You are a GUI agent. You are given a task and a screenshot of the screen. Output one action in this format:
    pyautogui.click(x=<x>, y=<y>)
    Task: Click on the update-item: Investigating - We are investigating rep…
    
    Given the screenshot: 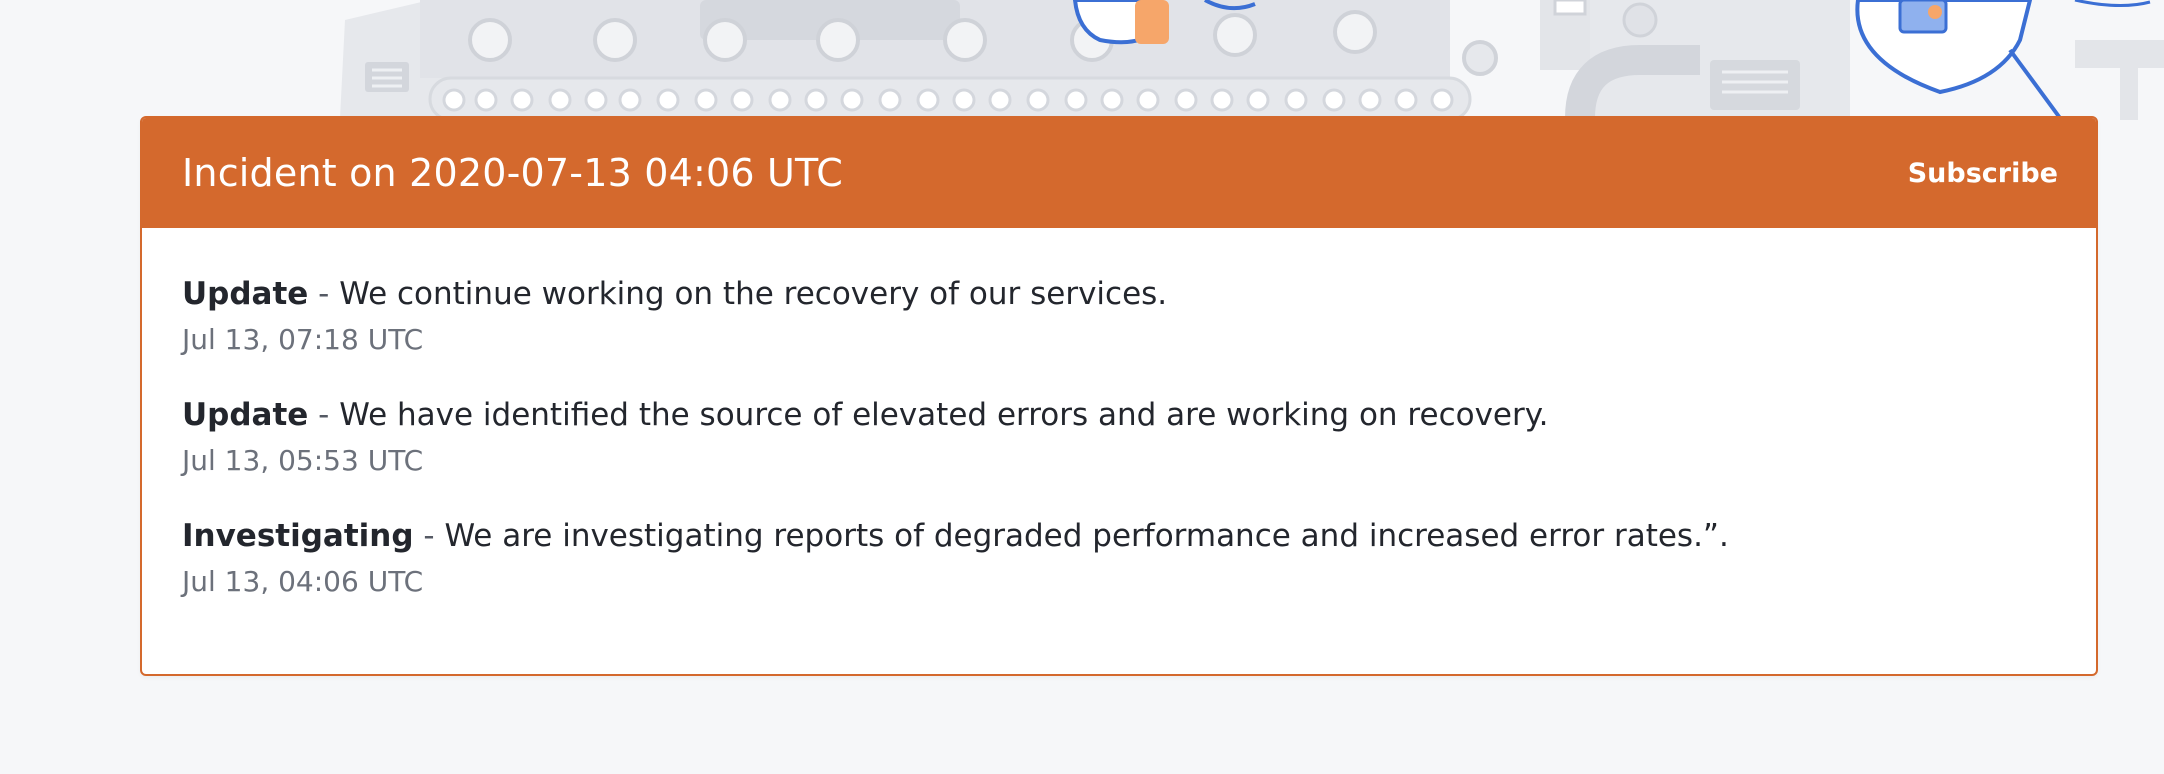 What is the action you would take?
    pyautogui.click(x=1119, y=557)
    